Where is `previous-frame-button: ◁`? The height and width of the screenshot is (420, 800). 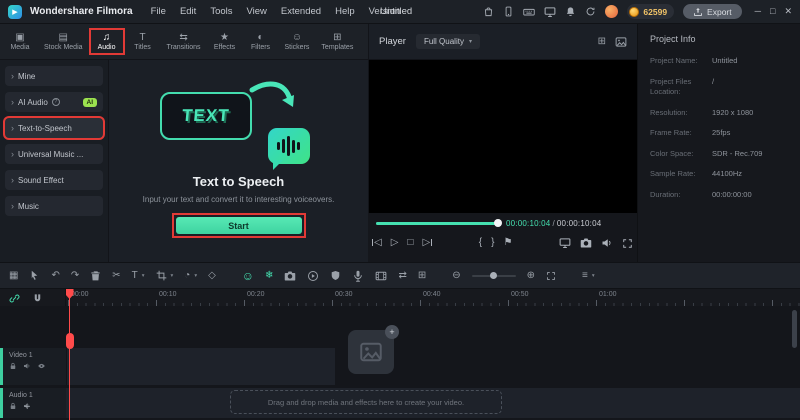
previous-frame-button: ◁ is located at coordinates (377, 243).